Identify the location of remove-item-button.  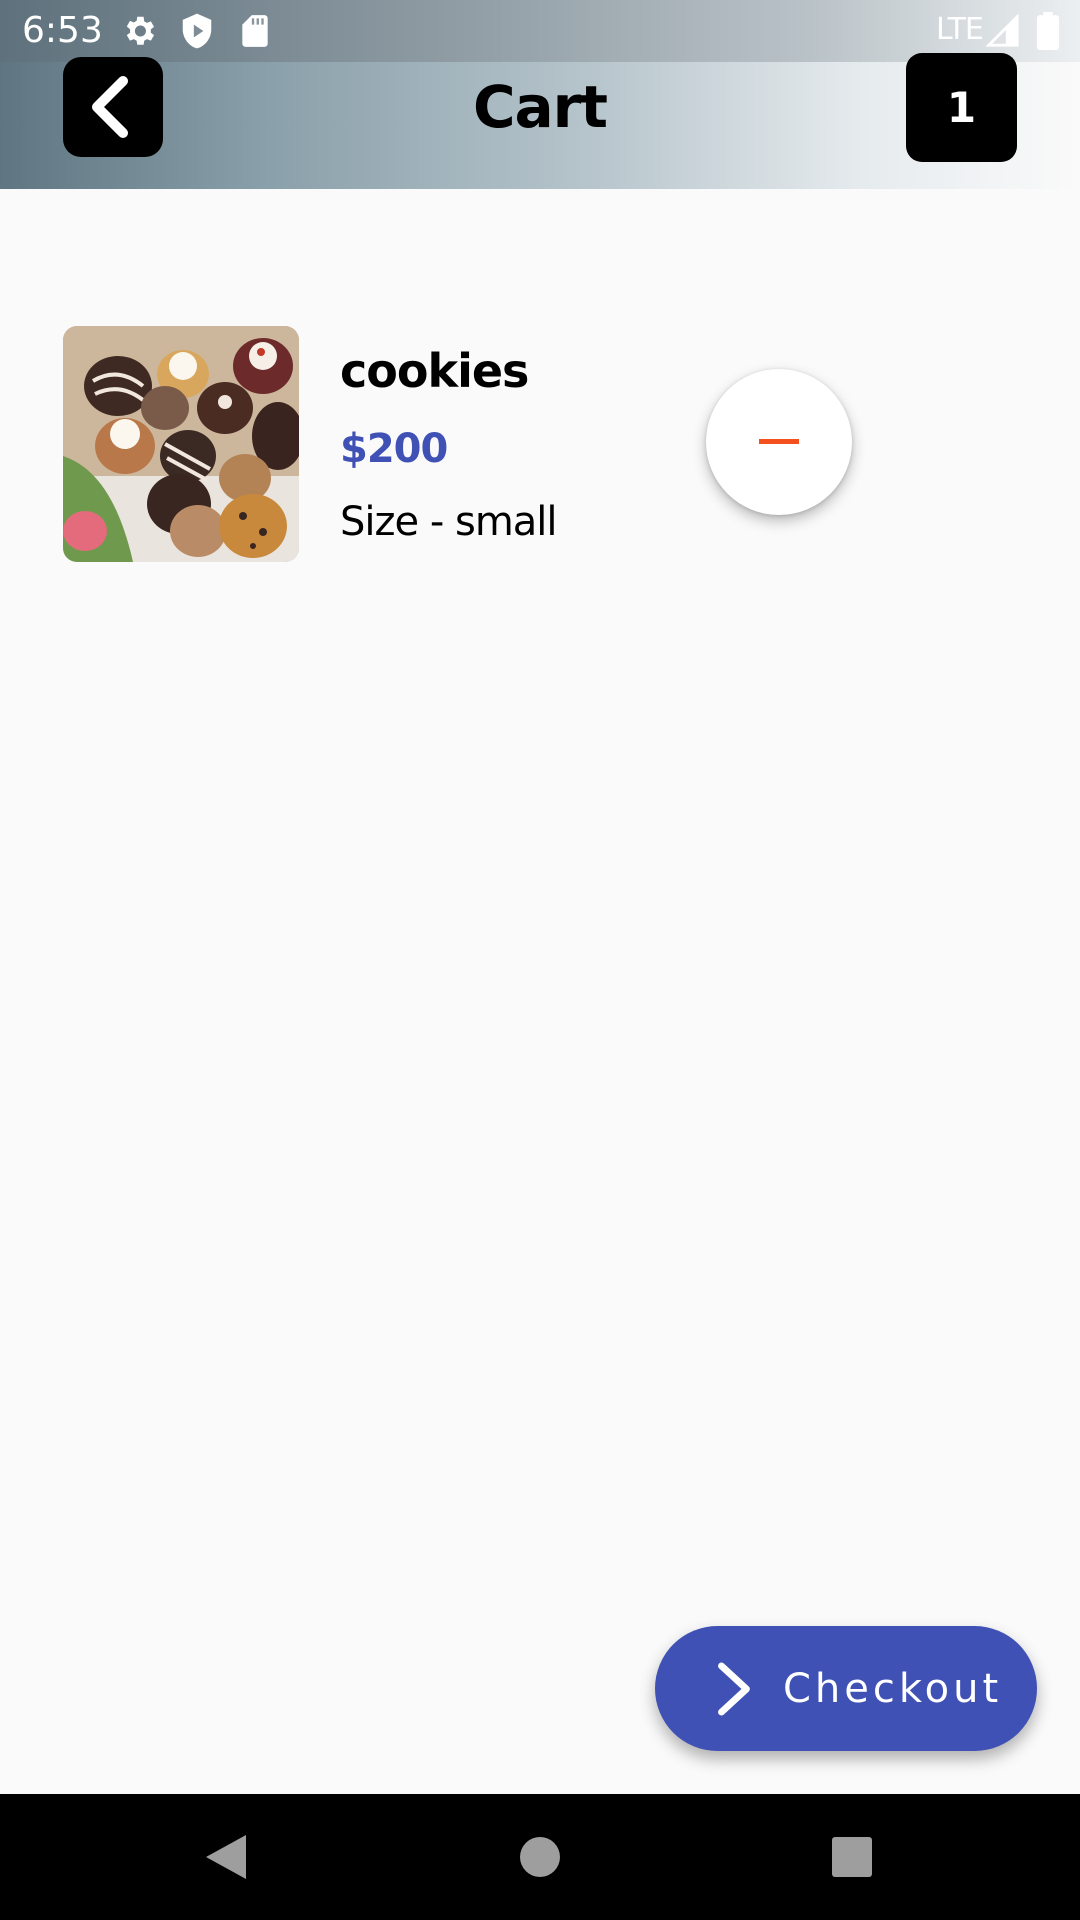
(779, 442).